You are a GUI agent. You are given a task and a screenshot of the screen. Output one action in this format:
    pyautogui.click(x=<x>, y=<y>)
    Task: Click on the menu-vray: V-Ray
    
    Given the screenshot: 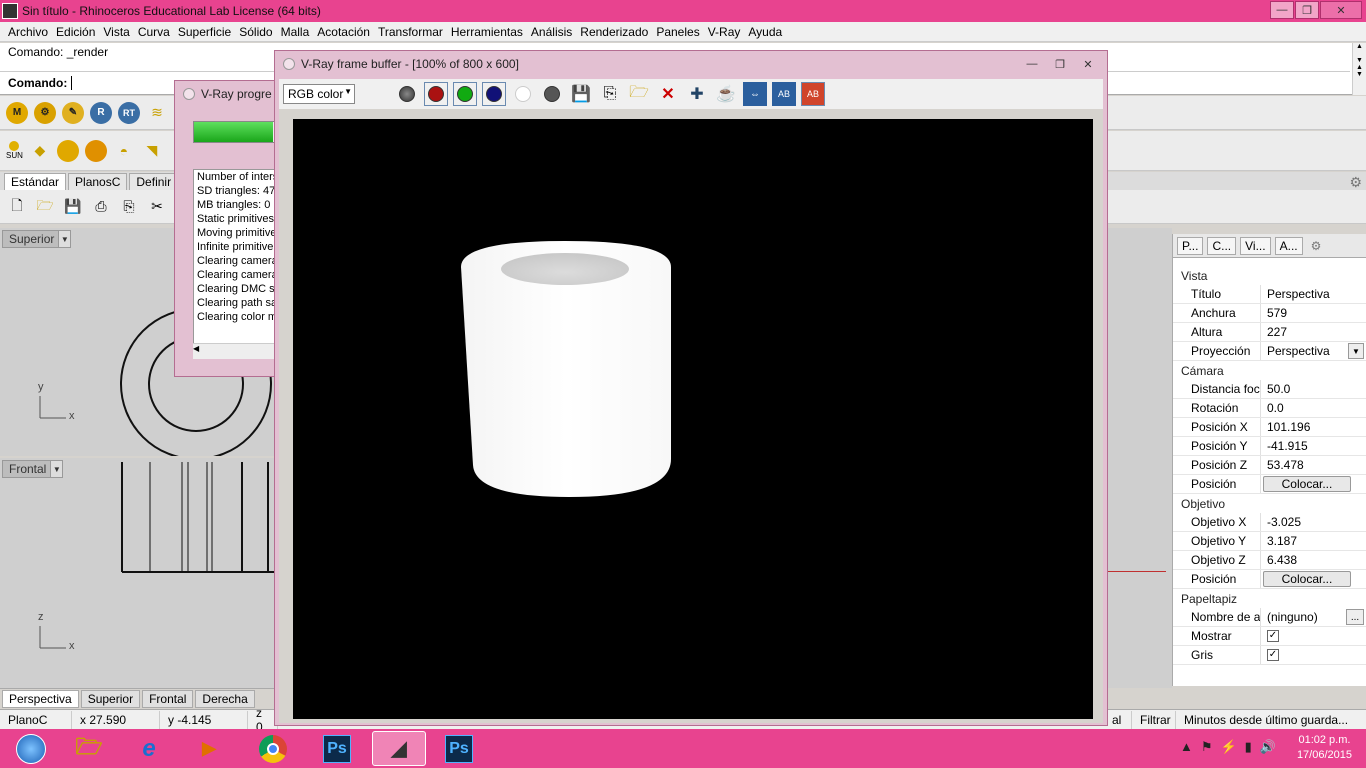 What is the action you would take?
    pyautogui.click(x=724, y=32)
    